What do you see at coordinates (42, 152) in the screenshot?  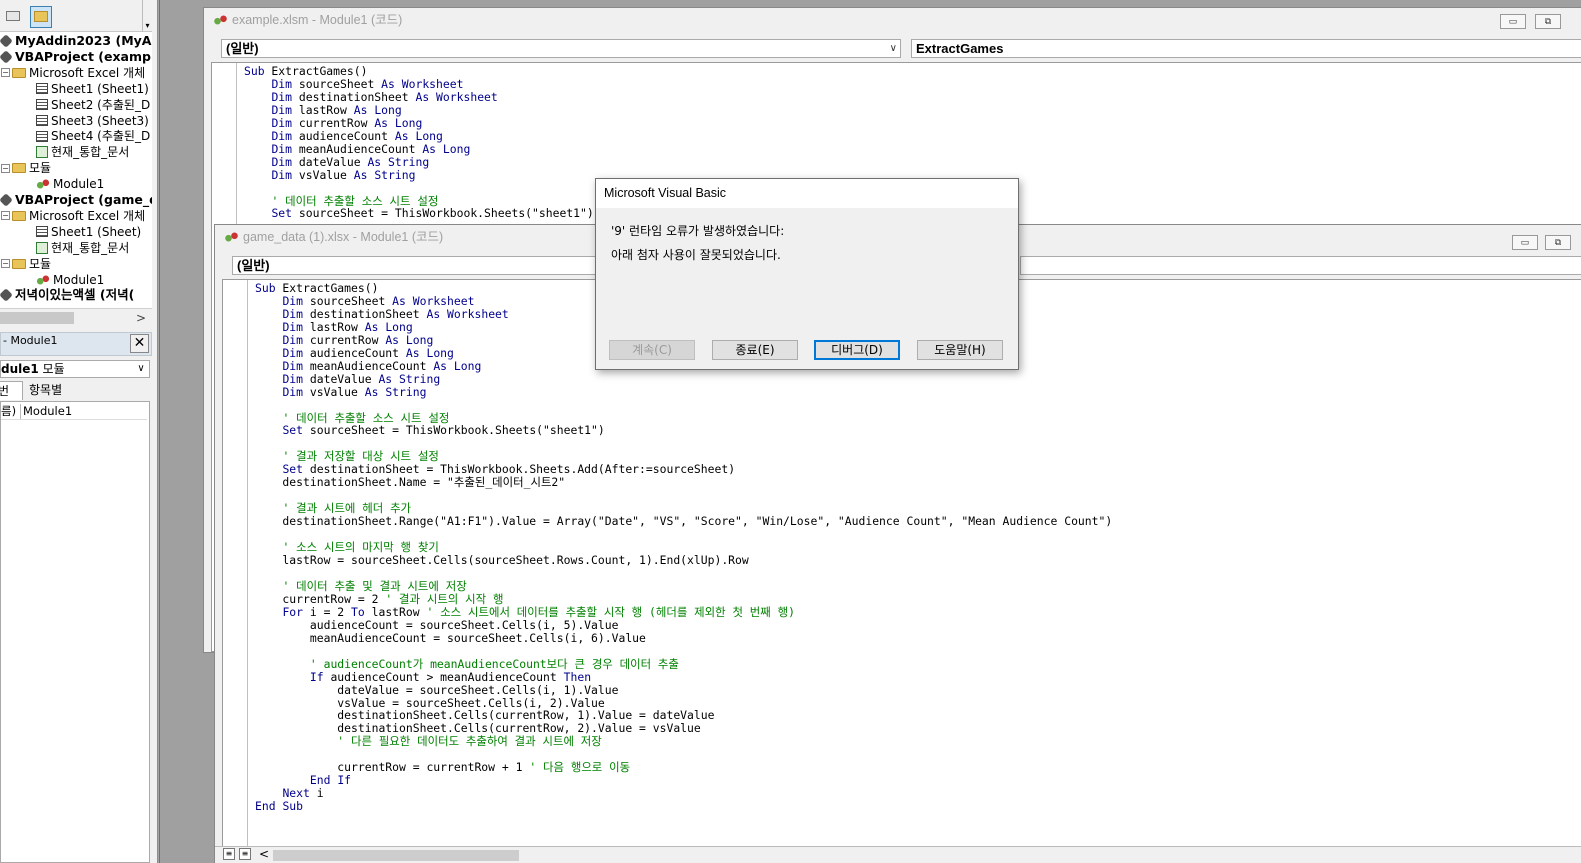 I see `workbook-icon` at bounding box center [42, 152].